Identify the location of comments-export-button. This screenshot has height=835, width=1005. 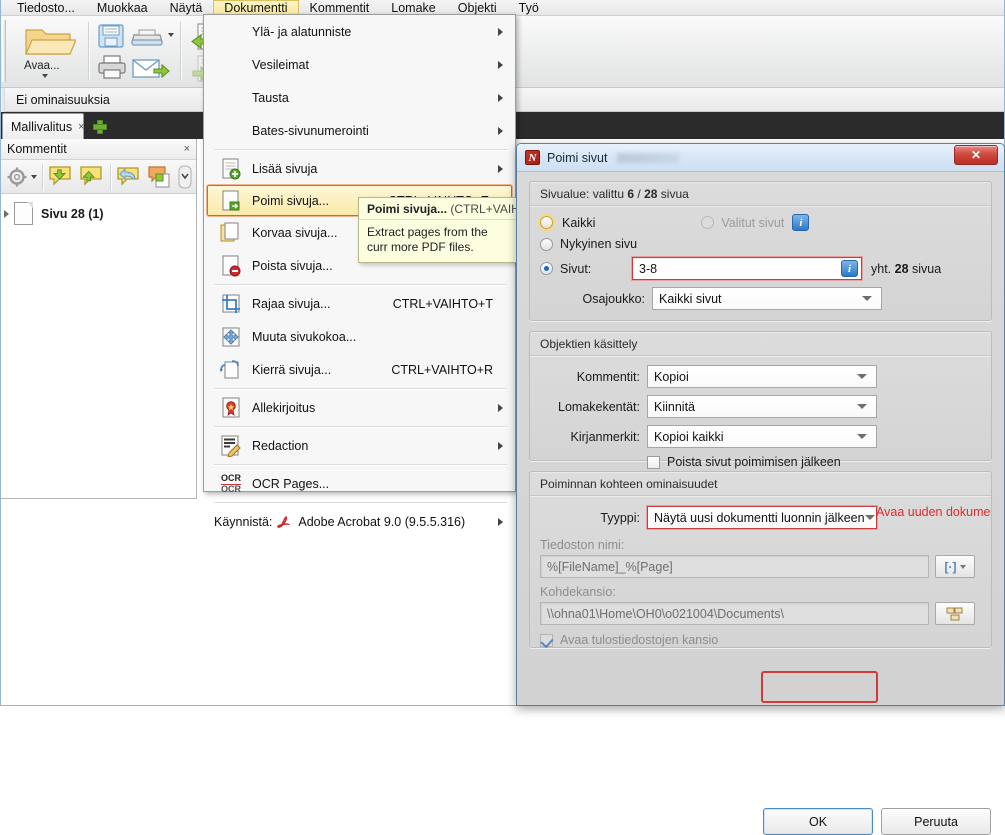
(160, 177).